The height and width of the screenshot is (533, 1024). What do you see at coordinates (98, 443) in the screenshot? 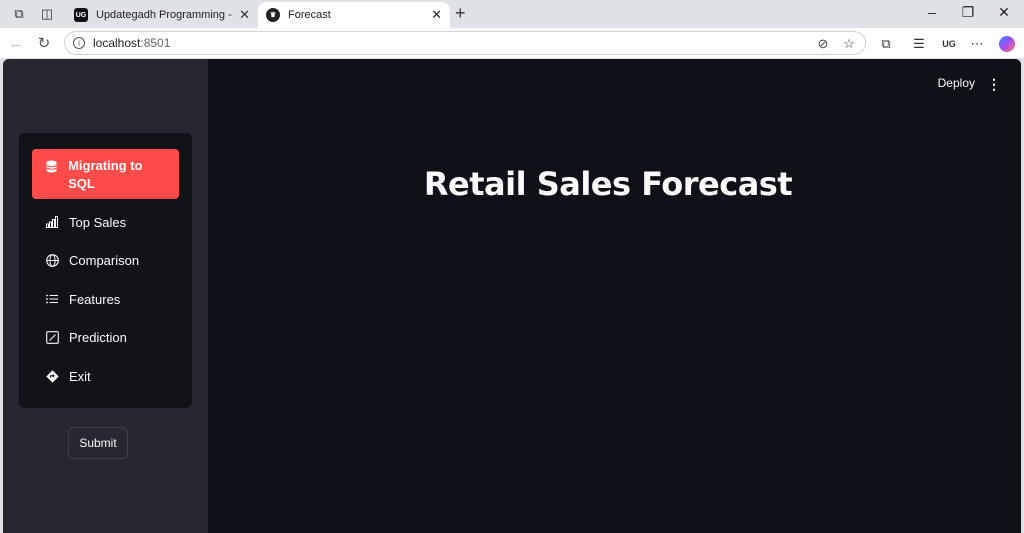
I see `submit-button: Submit` at bounding box center [98, 443].